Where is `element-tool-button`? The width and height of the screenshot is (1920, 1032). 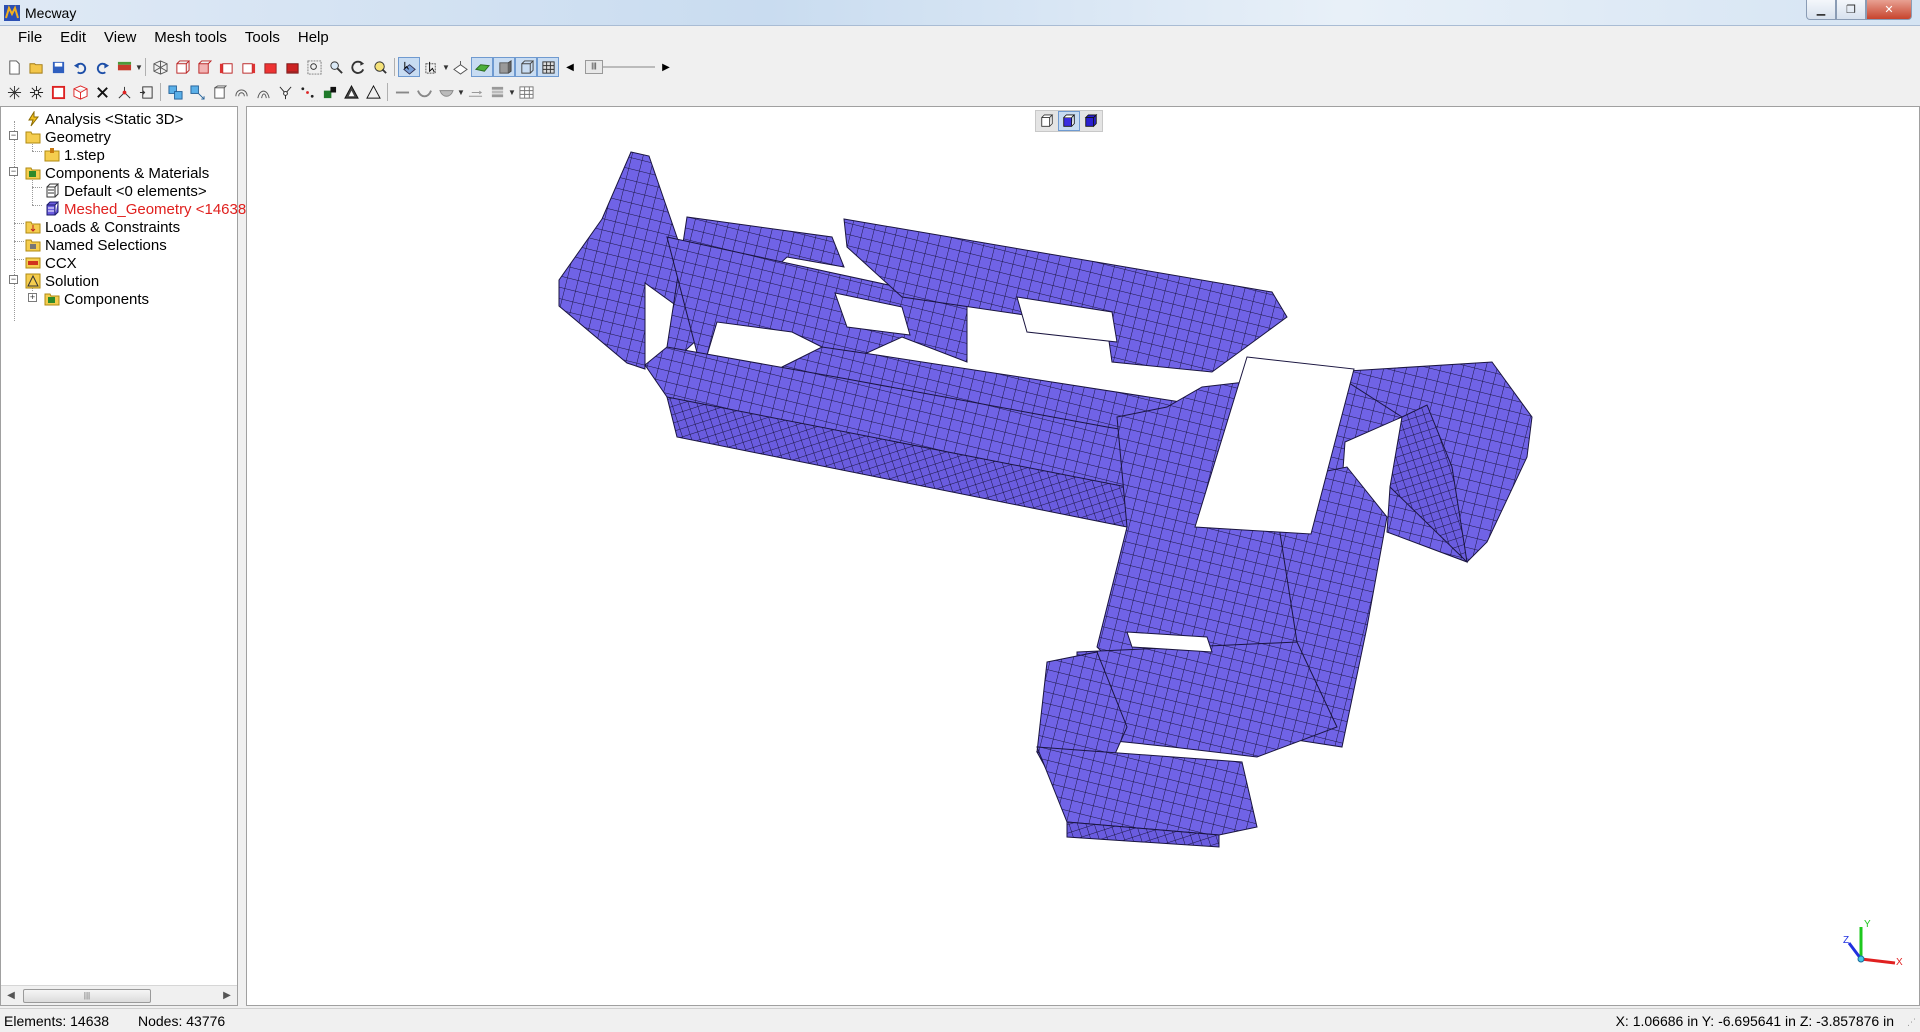
element-tool-button is located at coordinates (58, 92).